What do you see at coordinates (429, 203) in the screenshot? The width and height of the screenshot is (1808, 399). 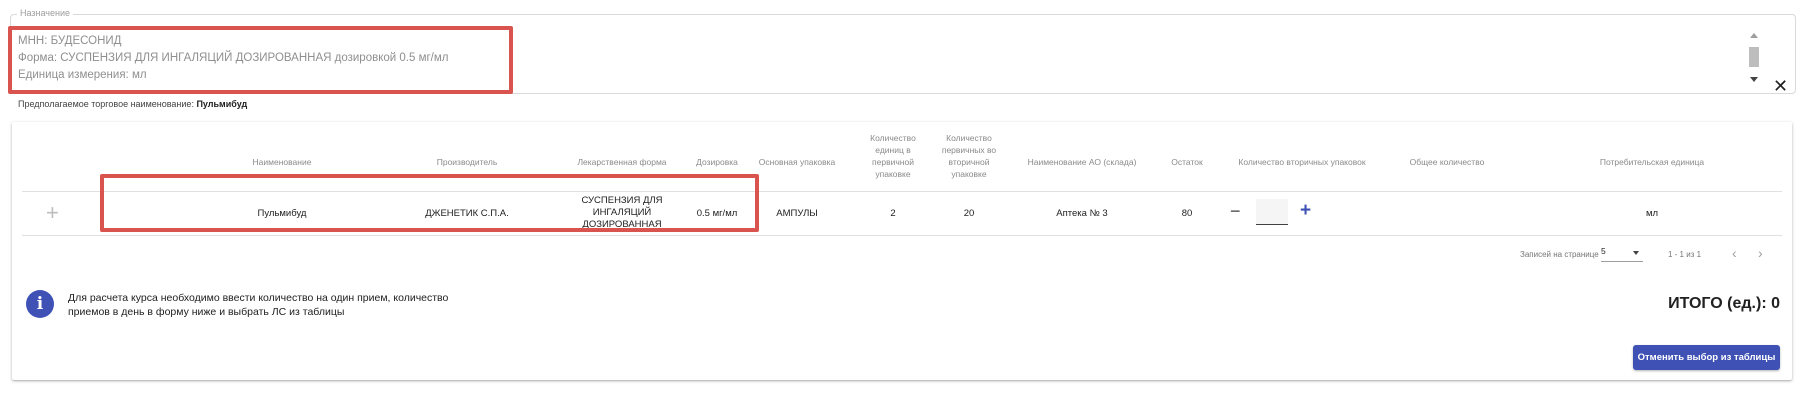 I see `highlight-box-row` at bounding box center [429, 203].